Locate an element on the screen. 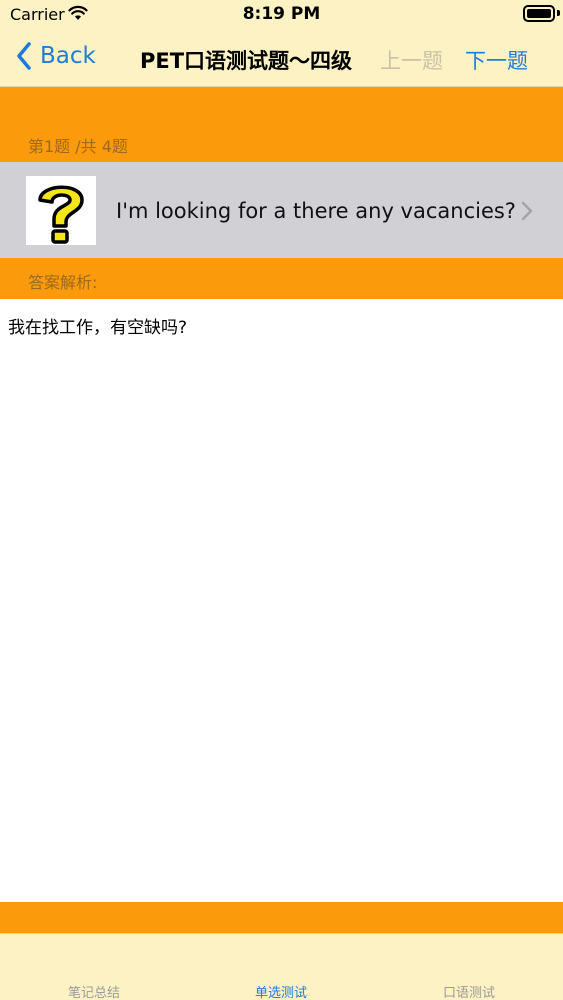  question-text: I'm looking for a there any vacancies? is located at coordinates (316, 211).